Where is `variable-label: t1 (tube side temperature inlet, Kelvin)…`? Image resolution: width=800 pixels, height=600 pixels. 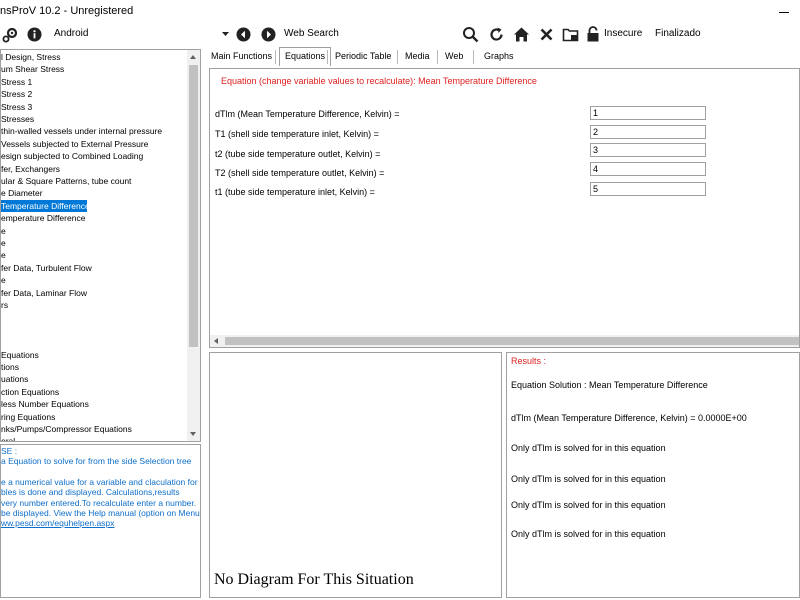 variable-label: t1 (tube side temperature inlet, Kelvin)… is located at coordinates (295, 192).